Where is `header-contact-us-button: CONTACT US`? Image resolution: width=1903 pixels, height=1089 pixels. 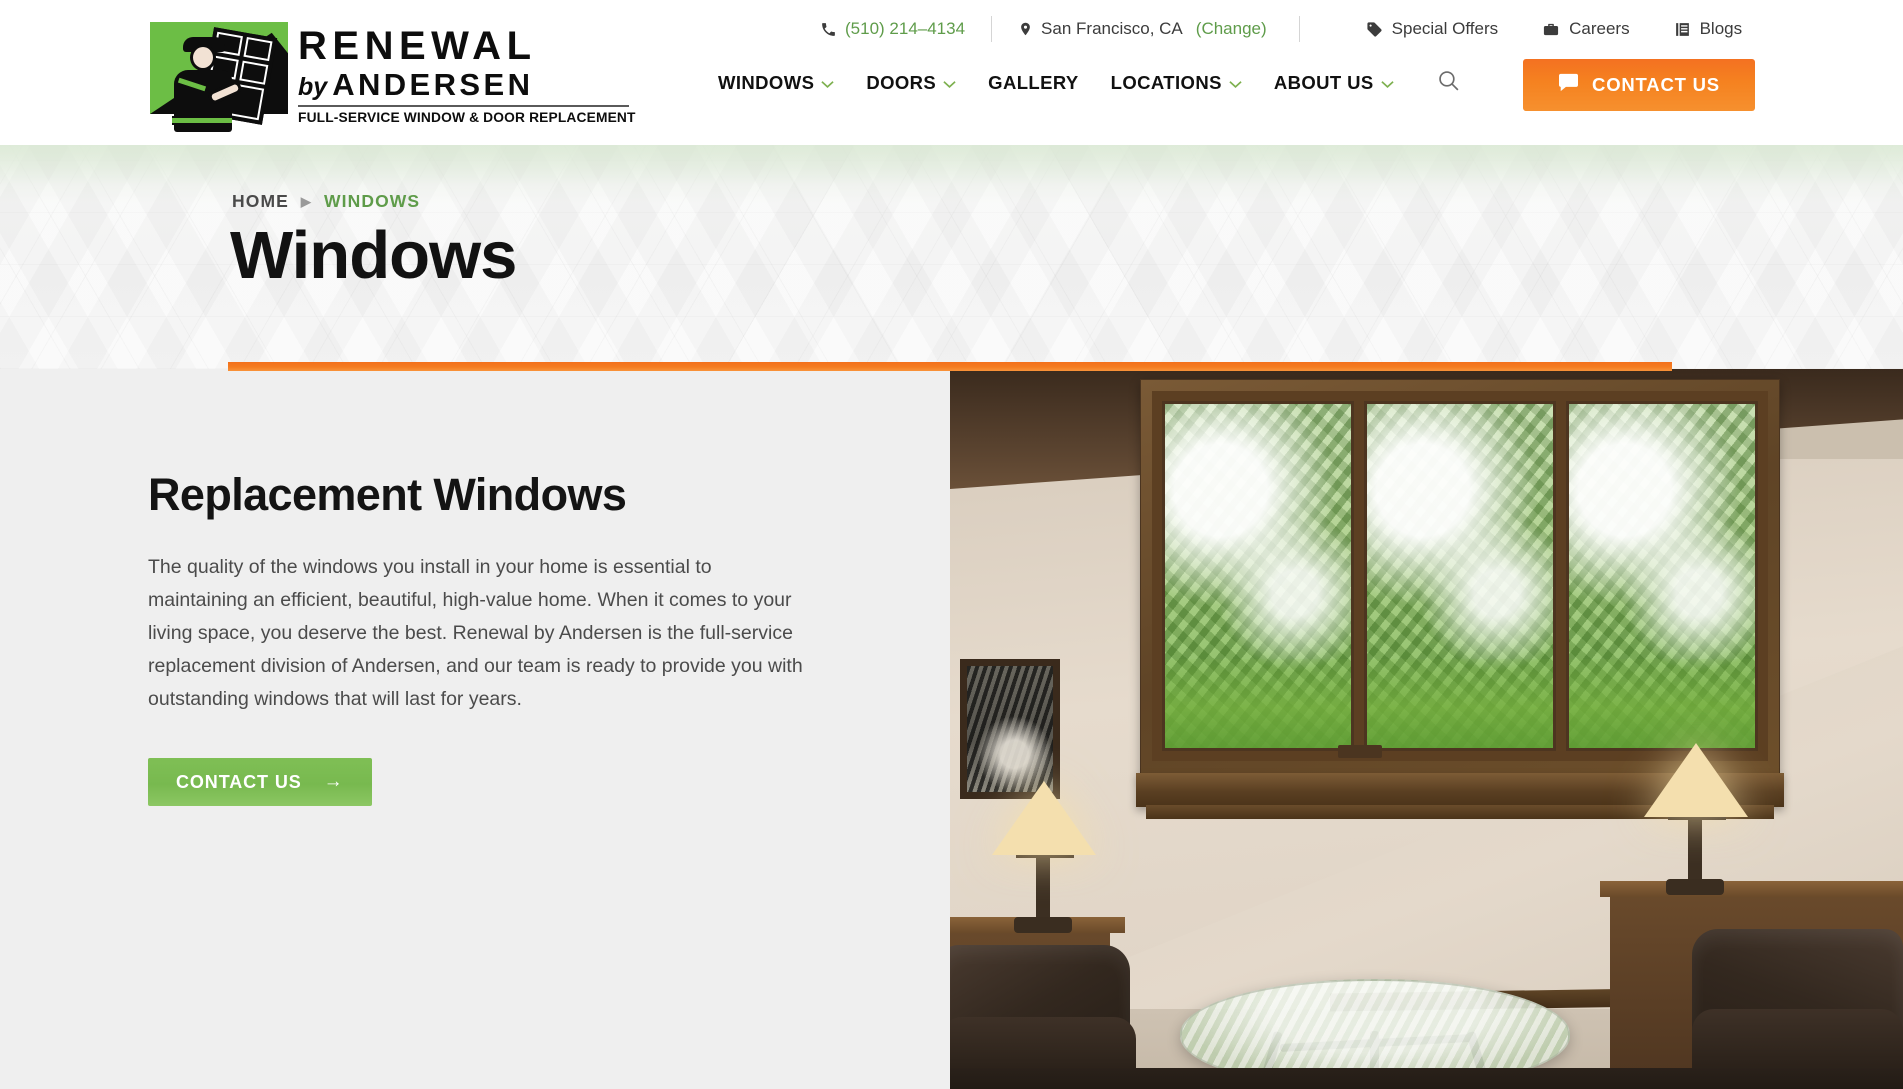
header-contact-us-button: CONTACT US is located at coordinates (1639, 85).